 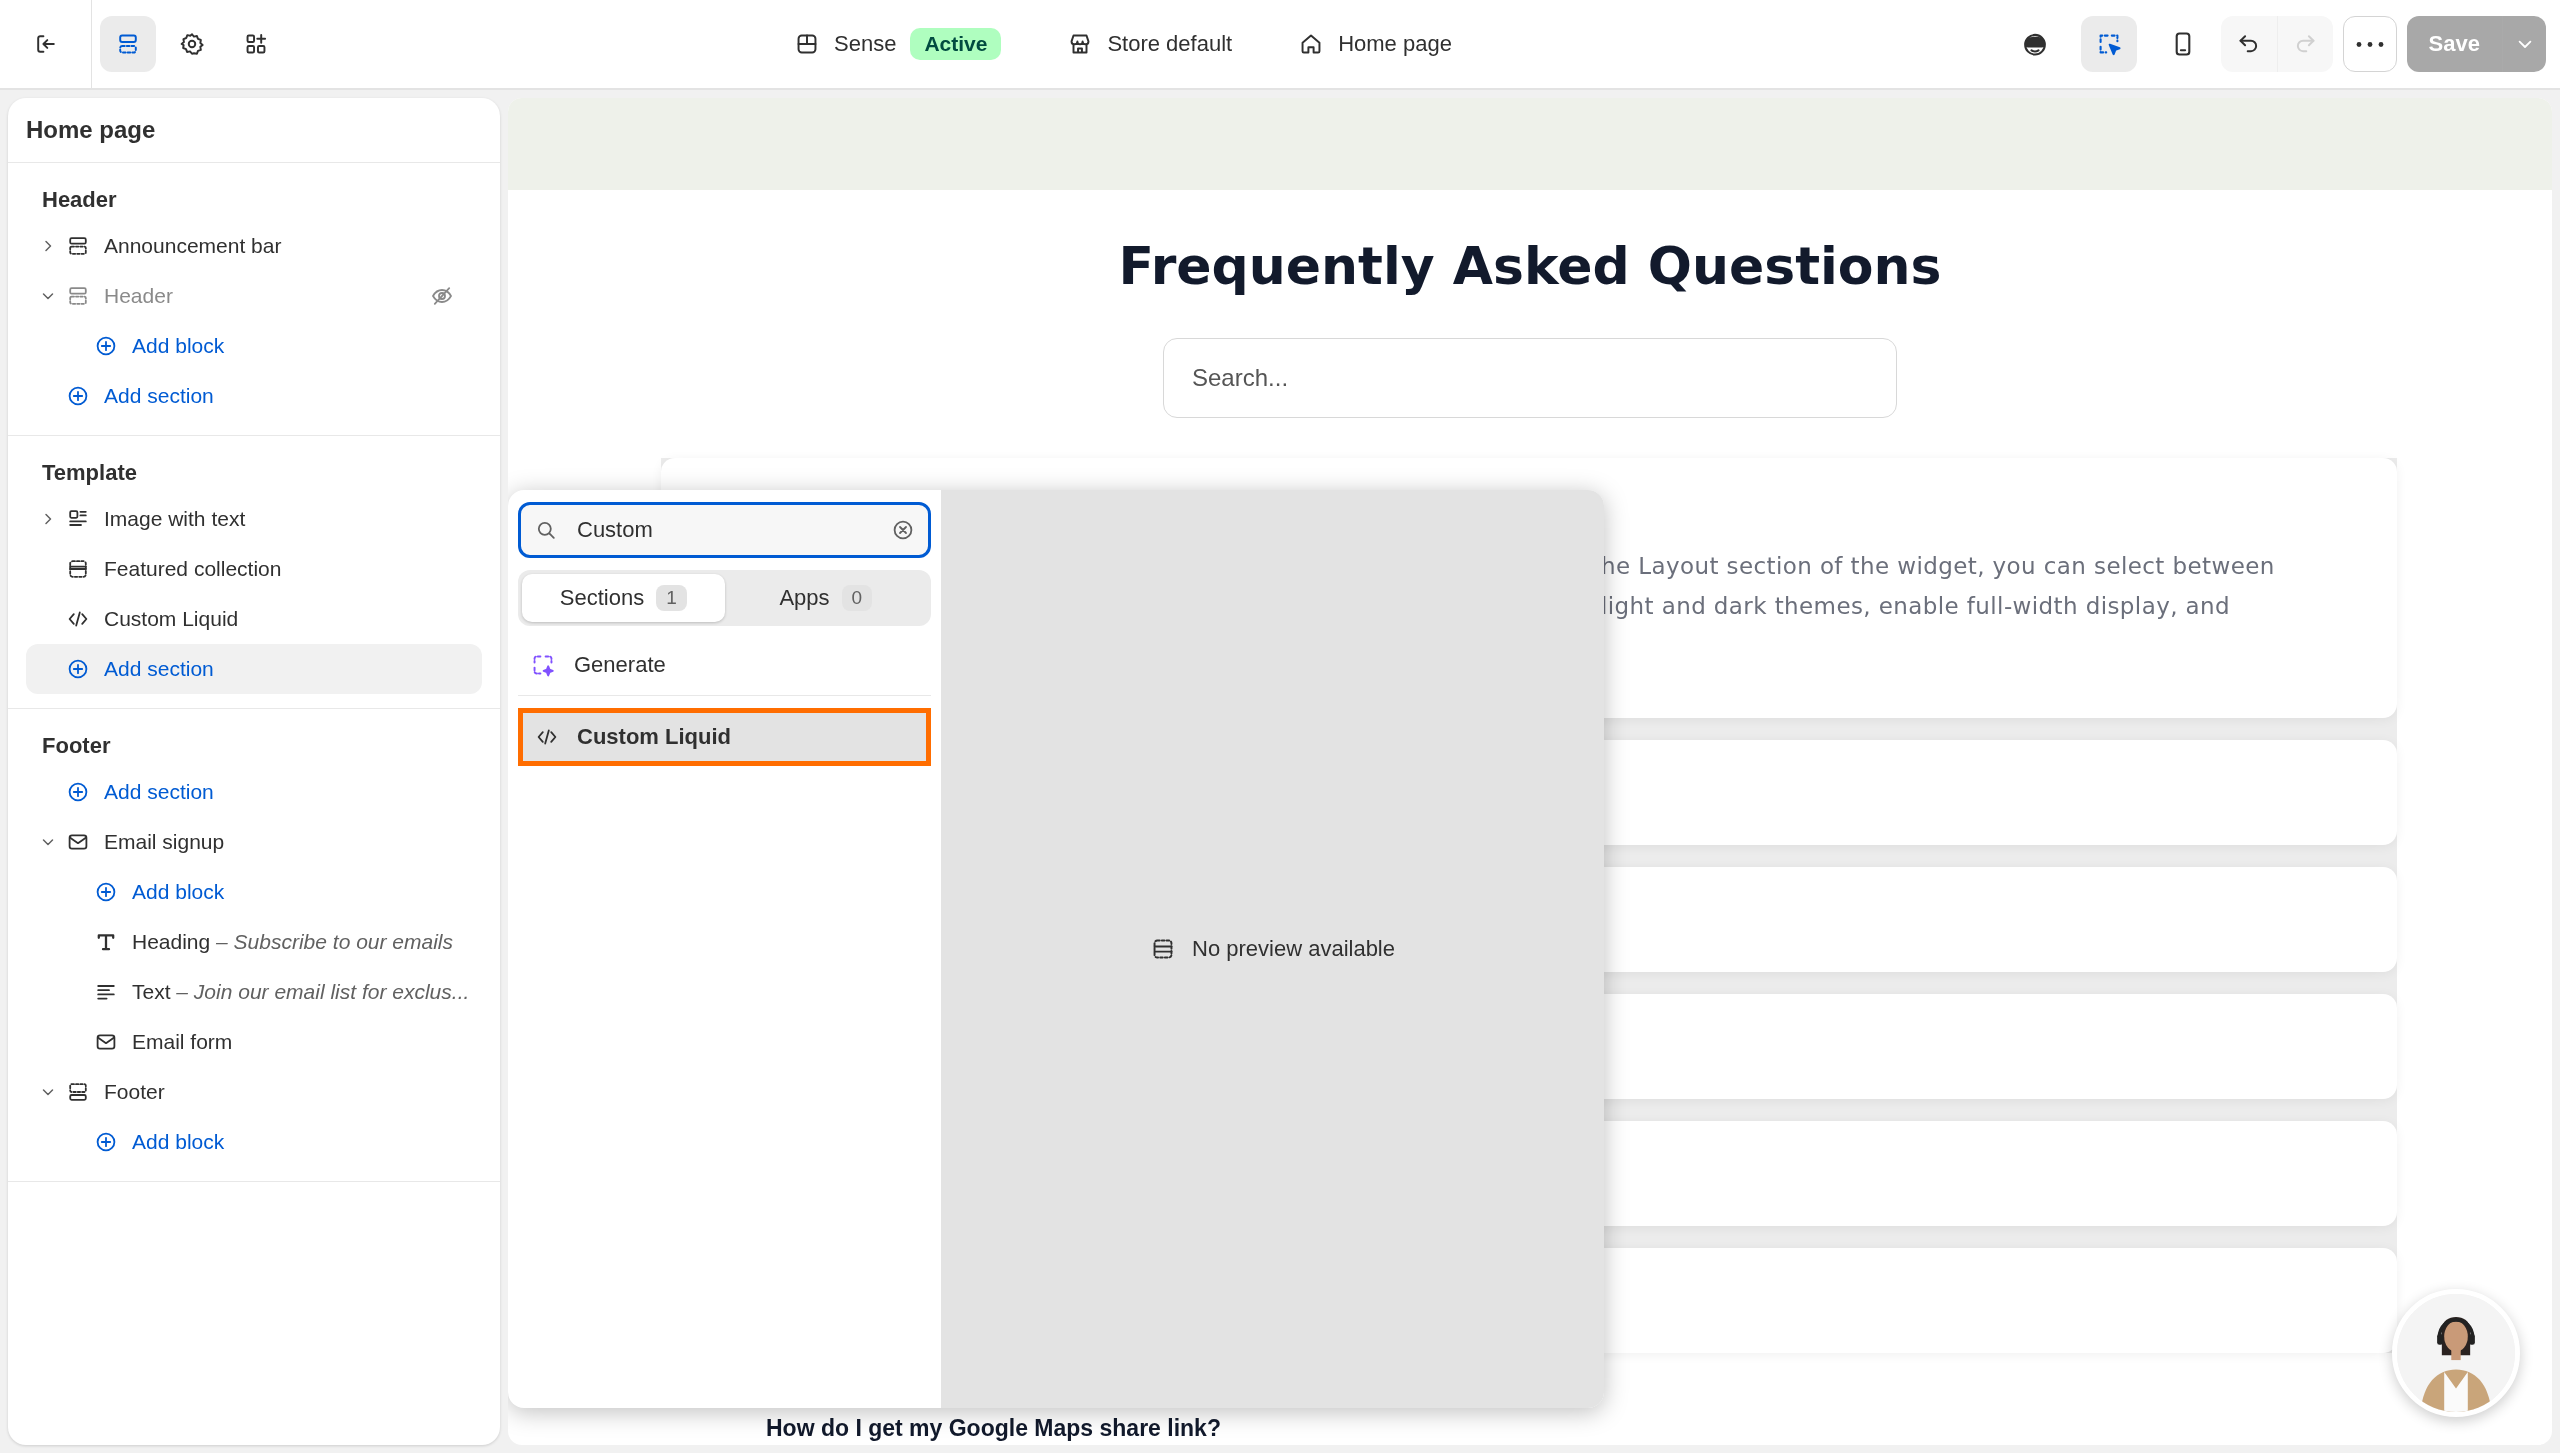 What do you see at coordinates (254, 619) in the screenshot?
I see `tree-item: Custom Liquid` at bounding box center [254, 619].